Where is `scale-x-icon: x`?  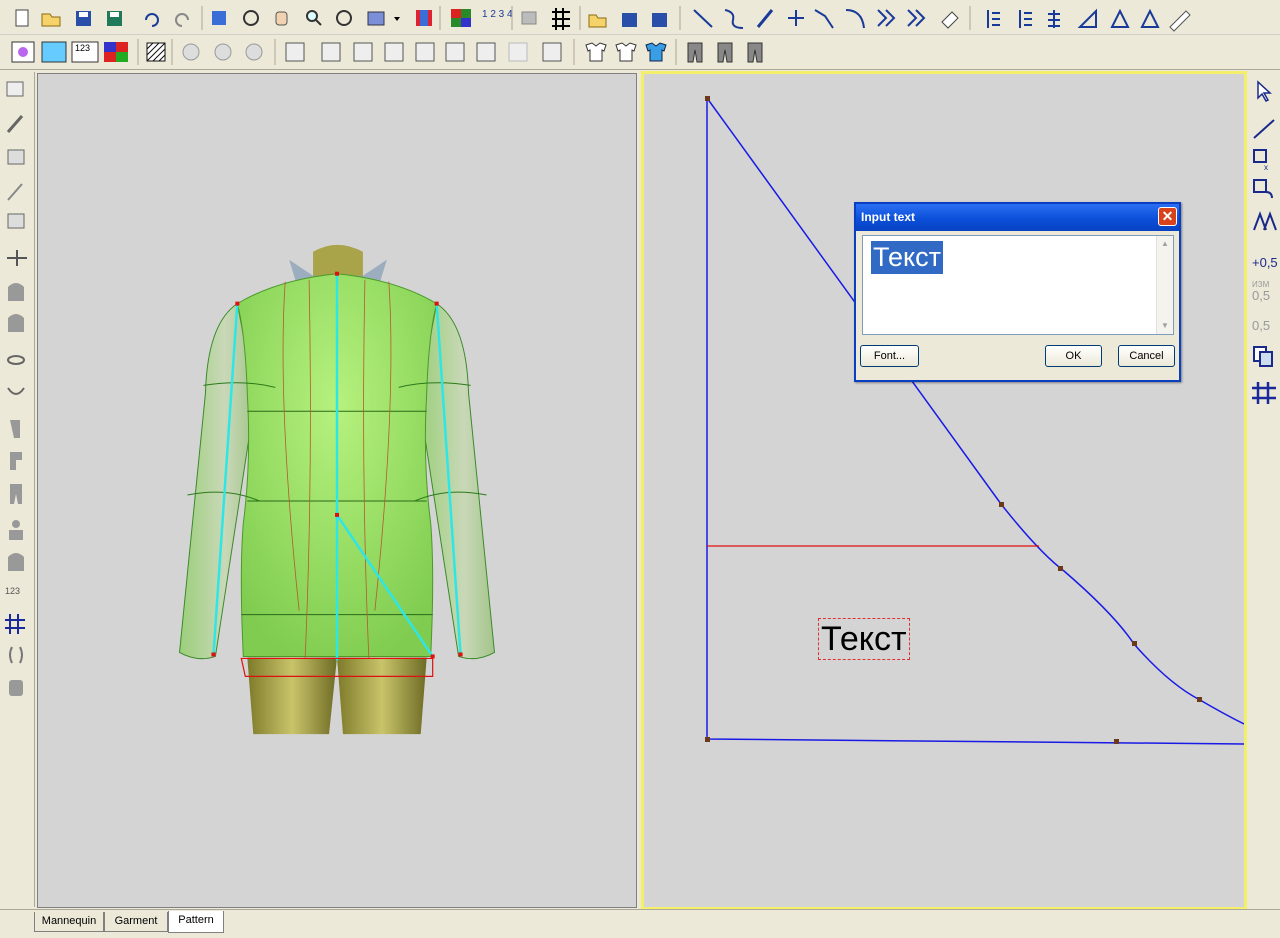
scale-x-icon: x is located at coordinates (1260, 160).